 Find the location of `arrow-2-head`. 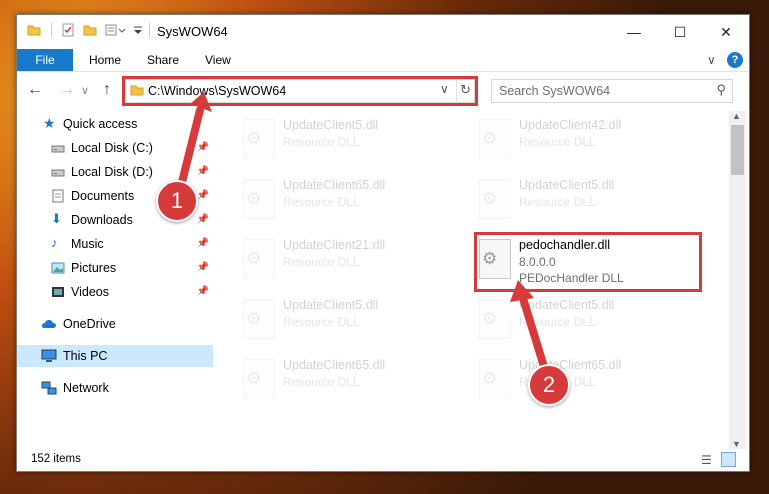

arrow-2-head is located at coordinates (522, 291).